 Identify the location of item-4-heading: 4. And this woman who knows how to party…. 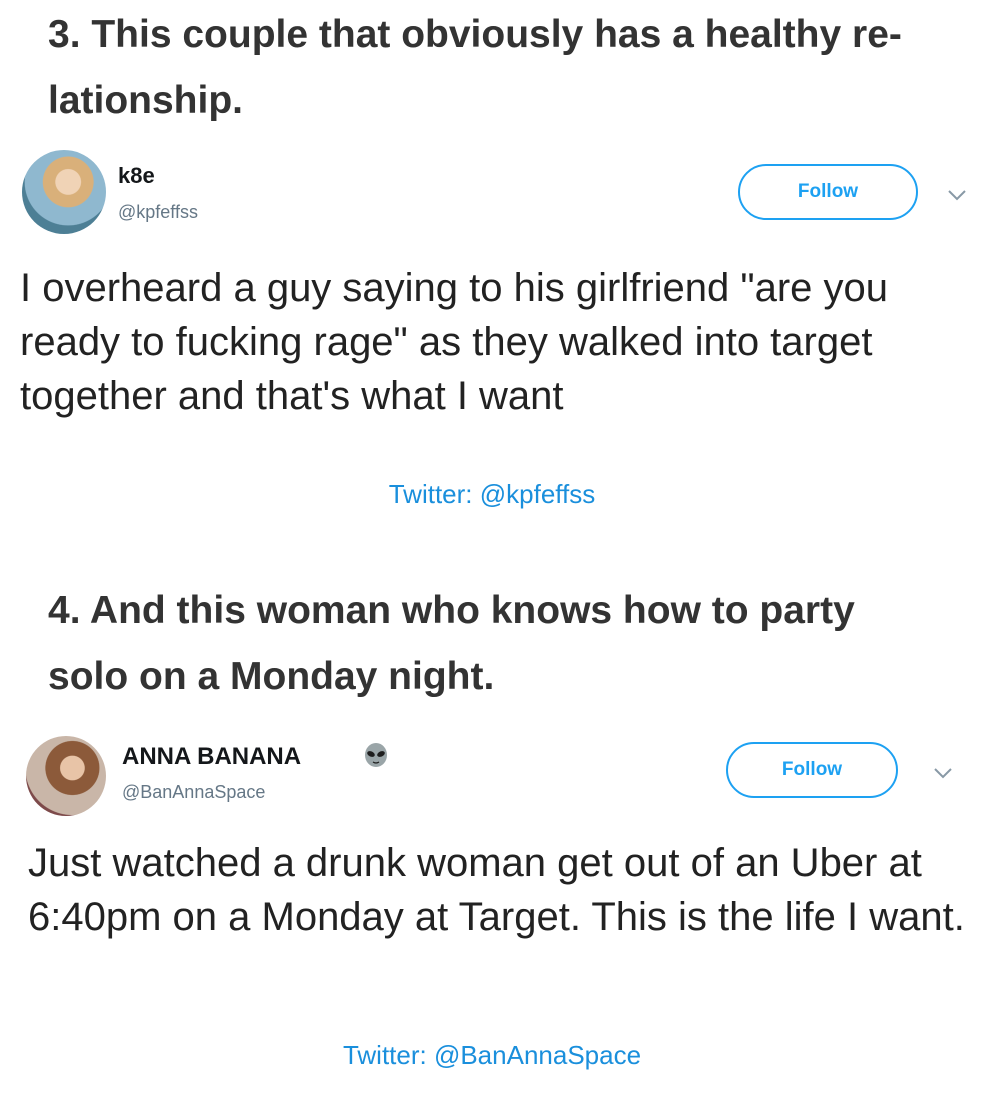
(451, 643).